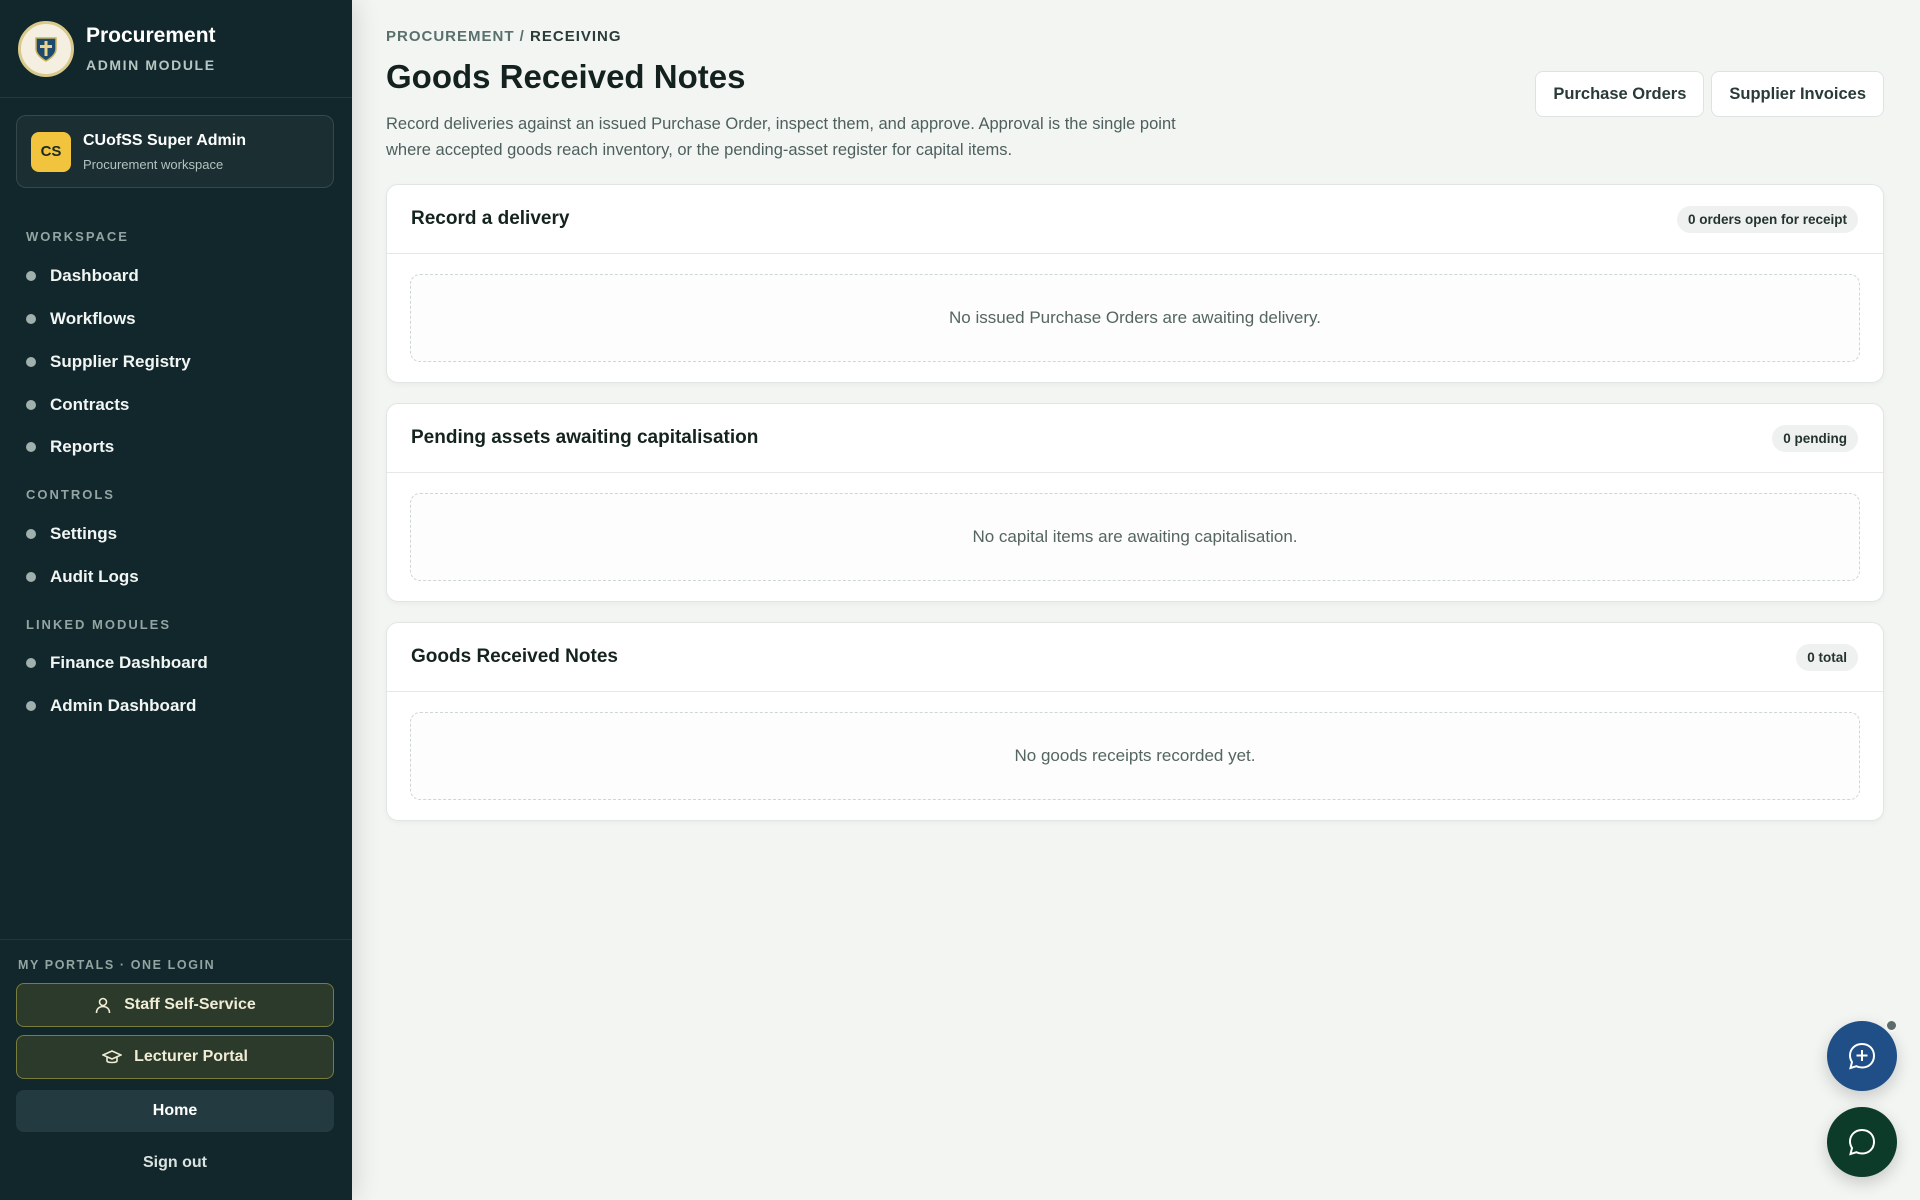  What do you see at coordinates (1135, 657) in the screenshot?
I see `card-header: Goods Received Notes 0 total` at bounding box center [1135, 657].